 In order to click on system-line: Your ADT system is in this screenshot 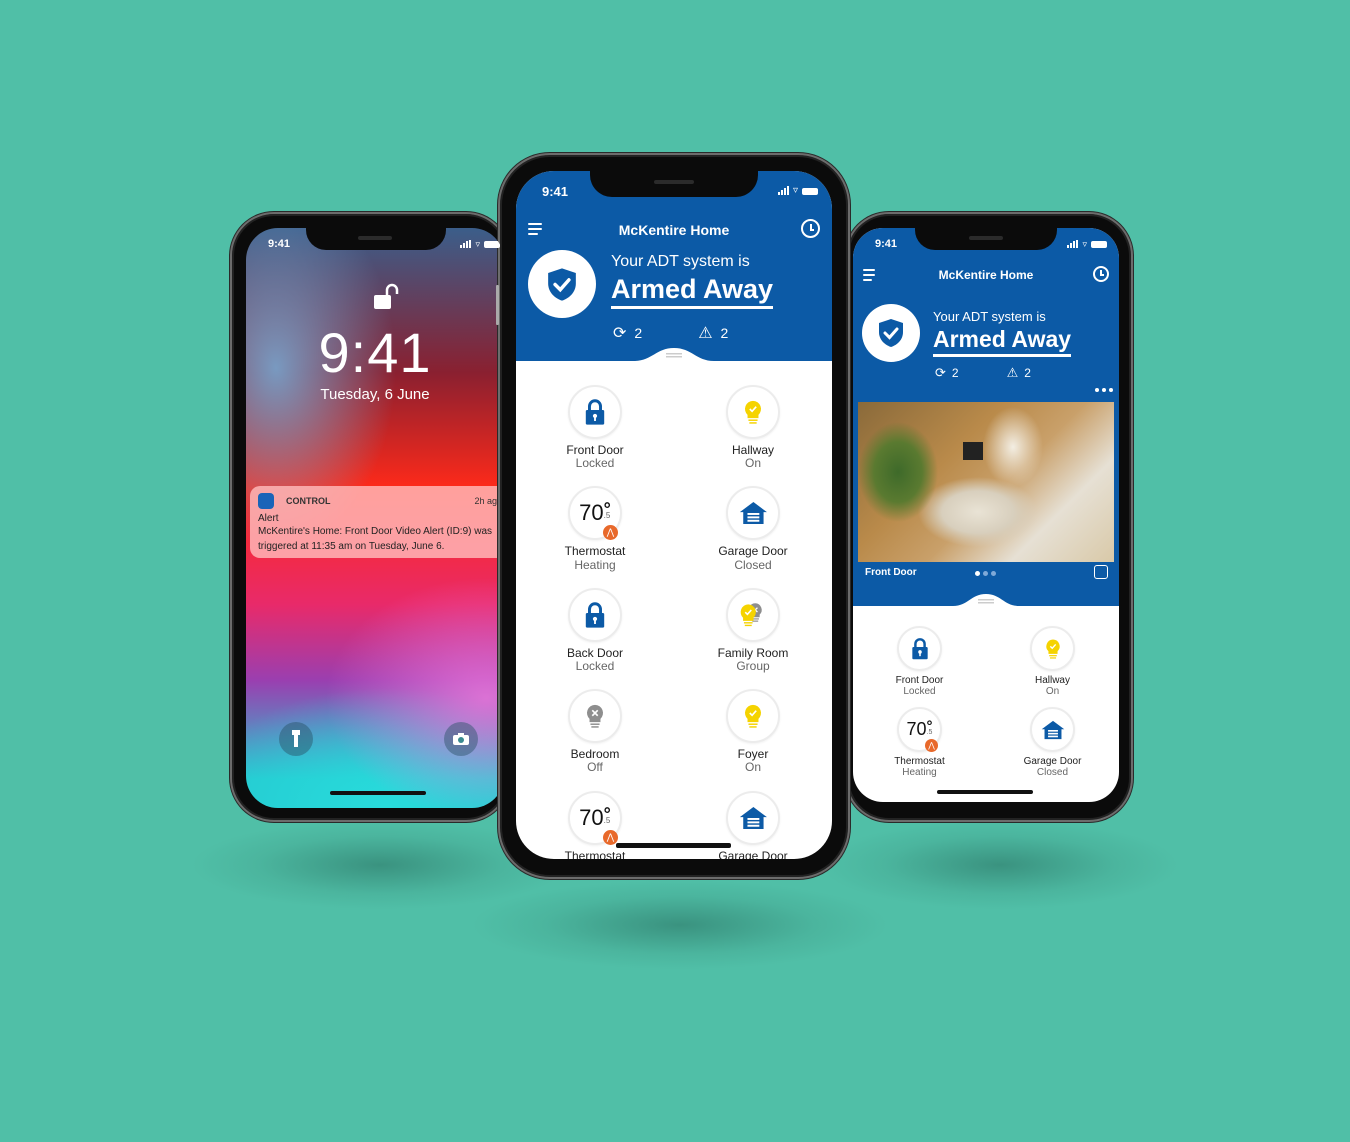, I will do `click(680, 261)`.